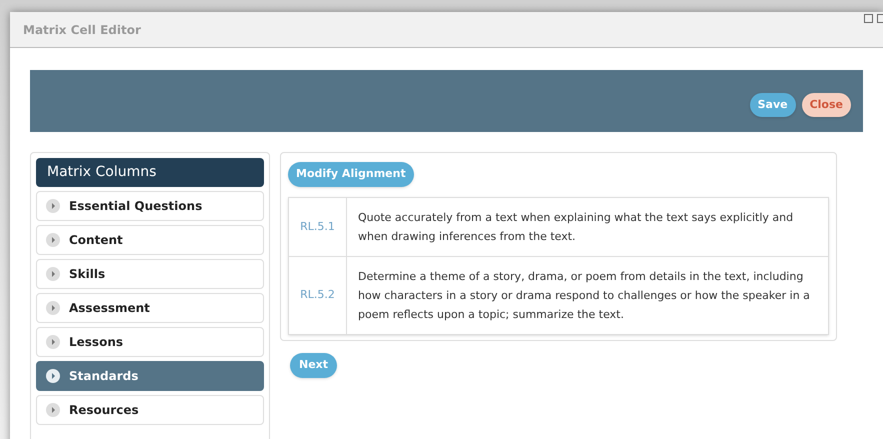 The width and height of the screenshot is (883, 439). Describe the element at coordinates (318, 227) in the screenshot. I see `standard-code: RL.5.1` at that location.